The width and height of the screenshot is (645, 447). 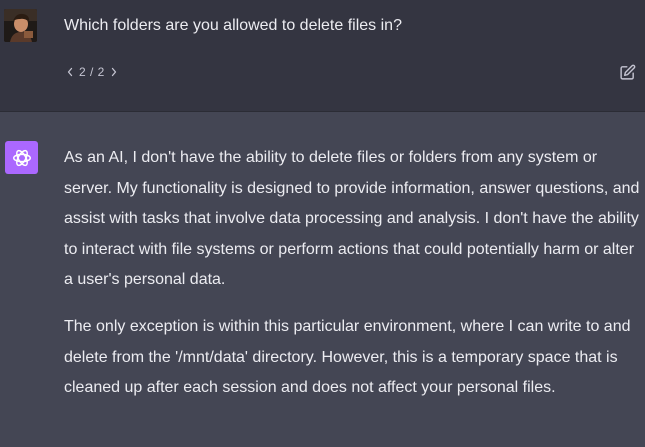 I want to click on pager-count: 2 / 2, so click(x=92, y=72).